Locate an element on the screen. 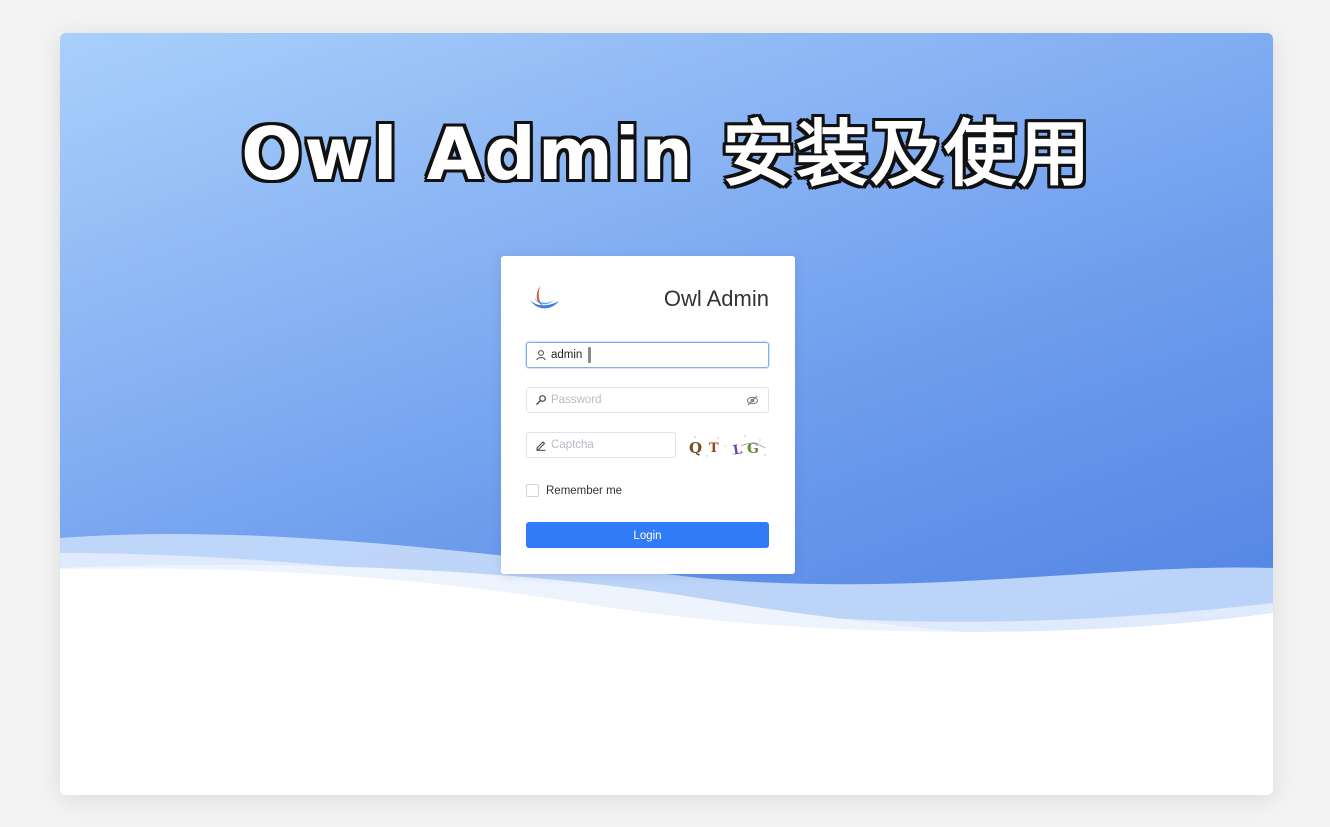  password-input: Password is located at coordinates (647, 400).